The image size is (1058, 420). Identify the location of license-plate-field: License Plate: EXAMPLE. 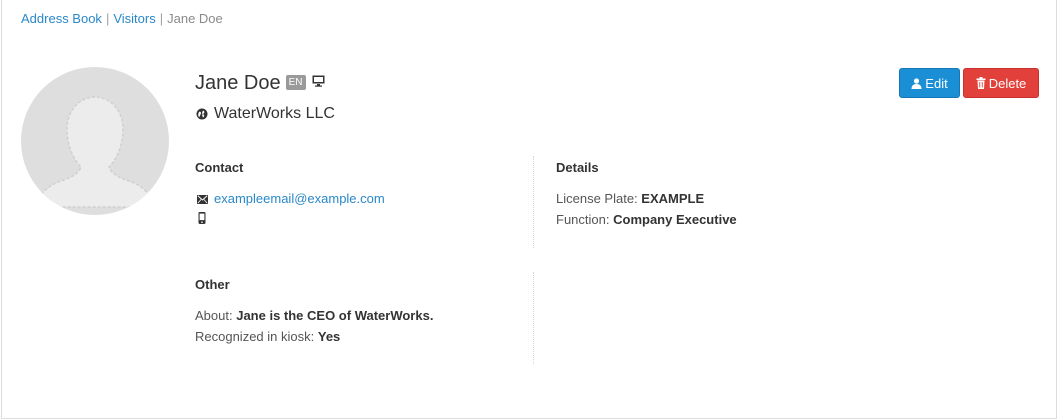
(630, 199).